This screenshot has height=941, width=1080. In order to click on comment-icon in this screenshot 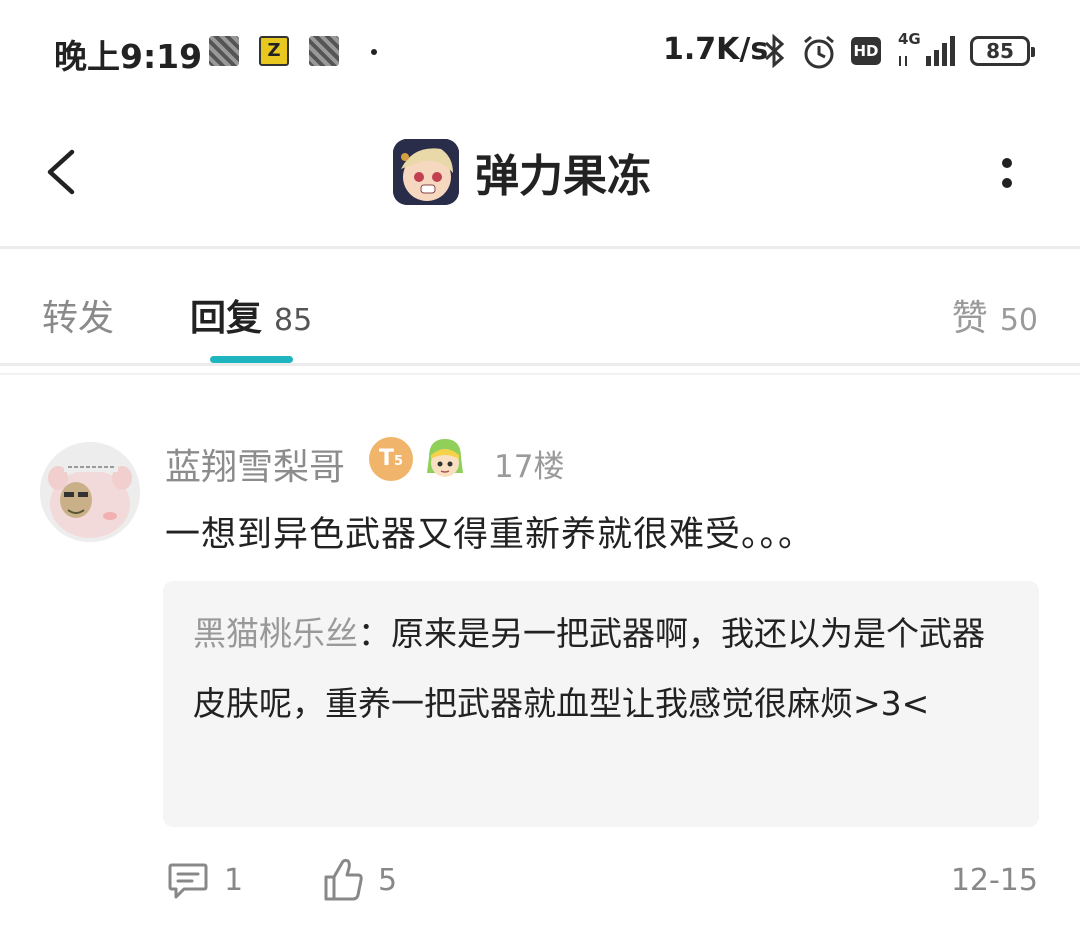, I will do `click(188, 880)`.